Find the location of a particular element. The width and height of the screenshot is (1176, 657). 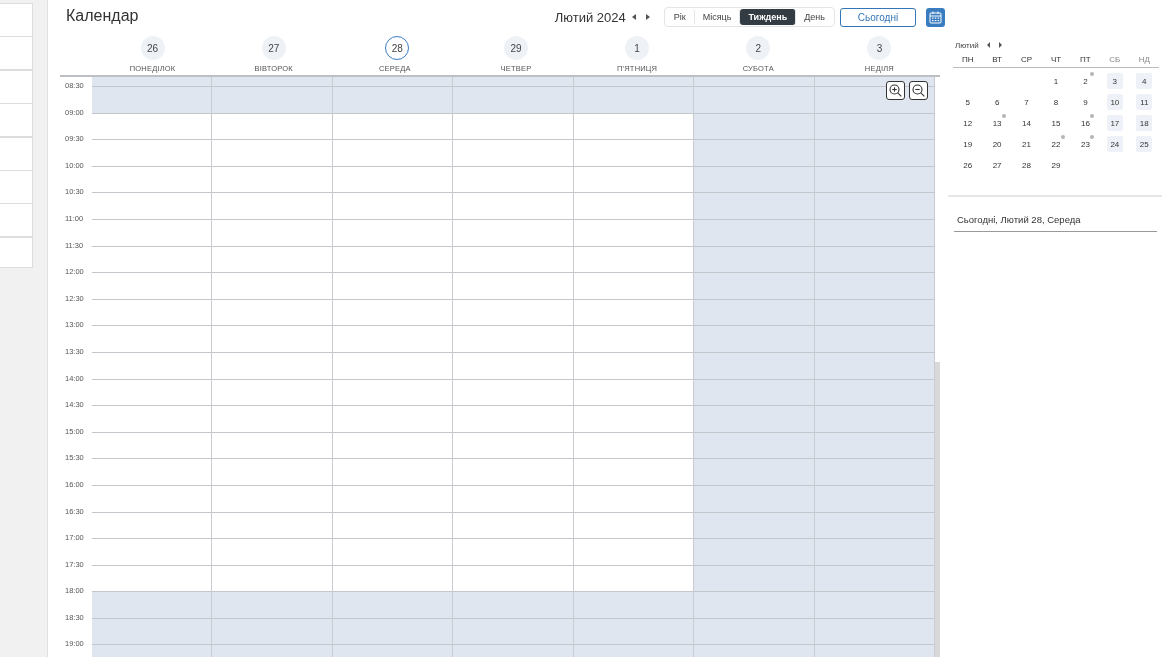

today-button: Сьогодні is located at coordinates (878, 17).